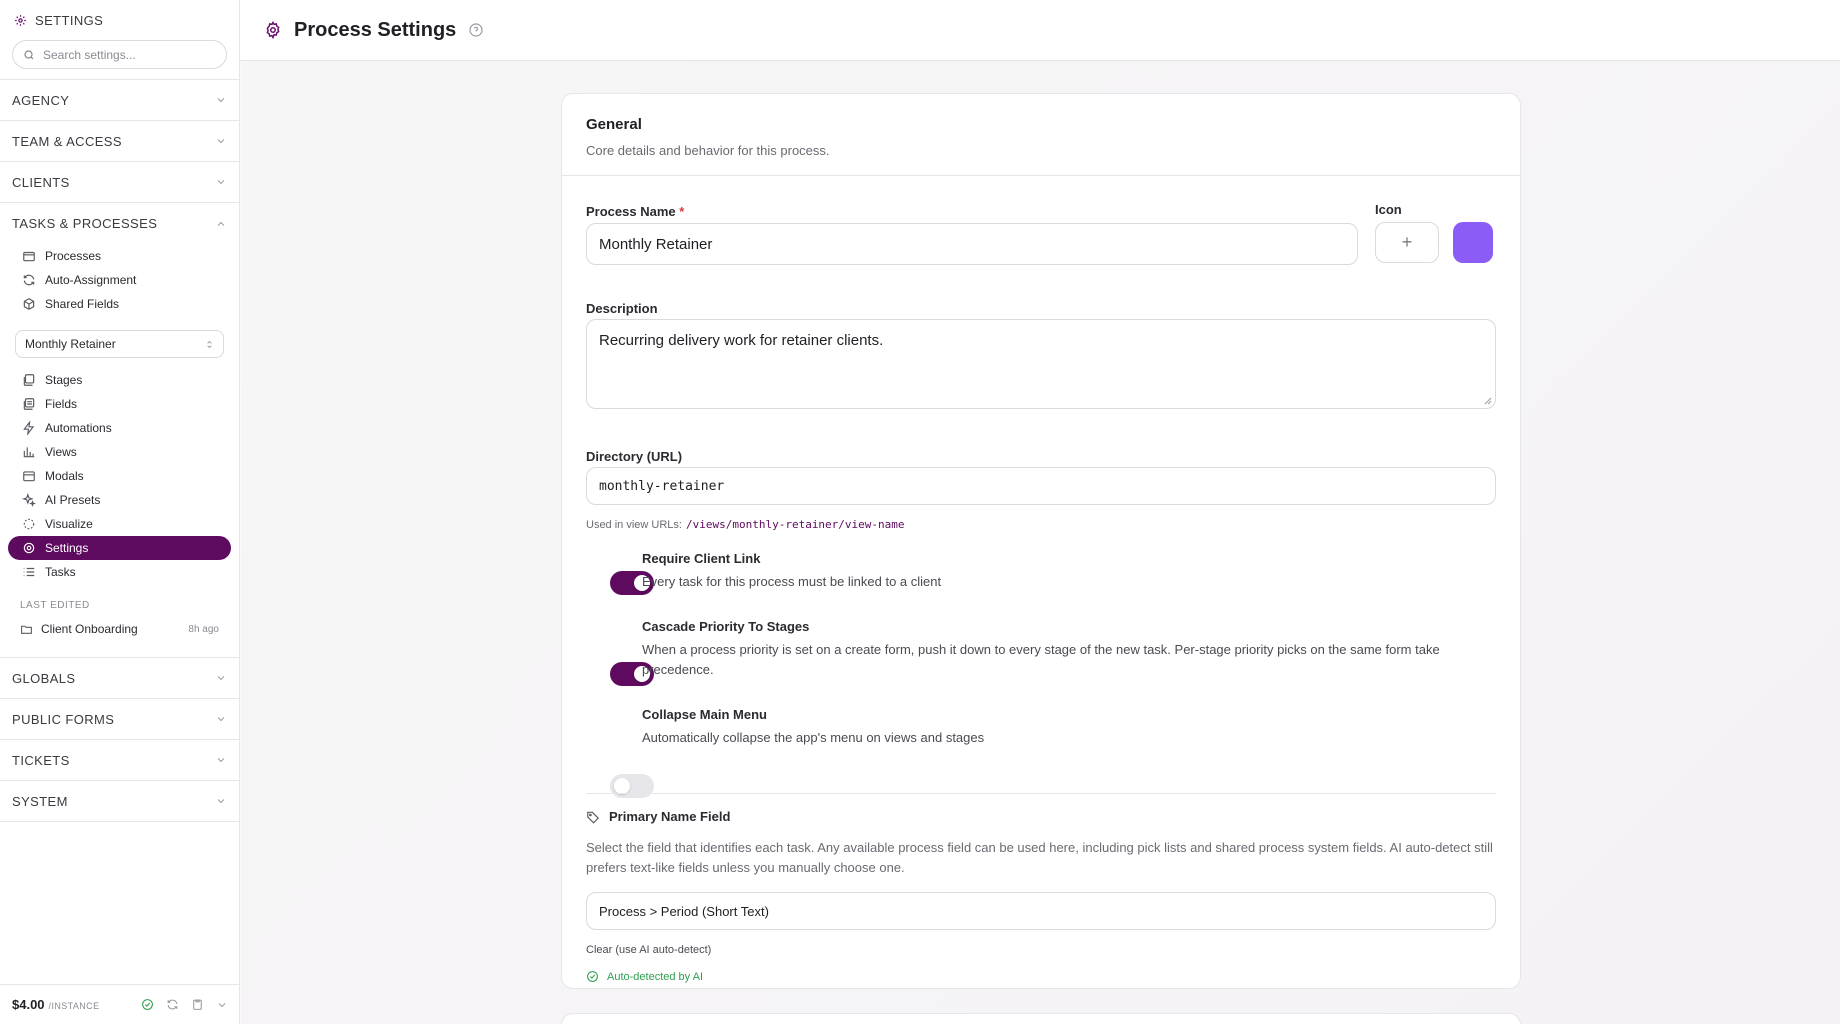 The width and height of the screenshot is (1840, 1024). Describe the element at coordinates (704, 714) in the screenshot. I see `toggle-title: Collapse Main Menu` at that location.